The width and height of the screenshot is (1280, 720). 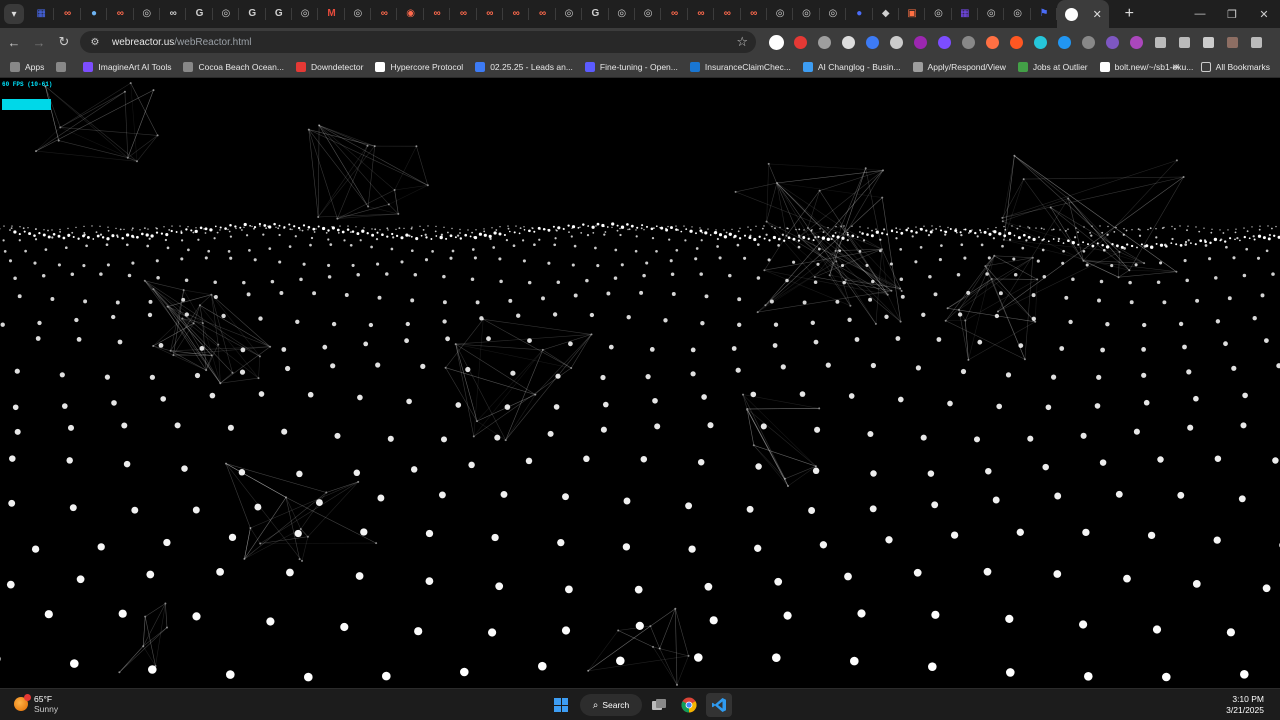 What do you see at coordinates (1264, 14) in the screenshot?
I see `close-window-icon: ✕` at bounding box center [1264, 14].